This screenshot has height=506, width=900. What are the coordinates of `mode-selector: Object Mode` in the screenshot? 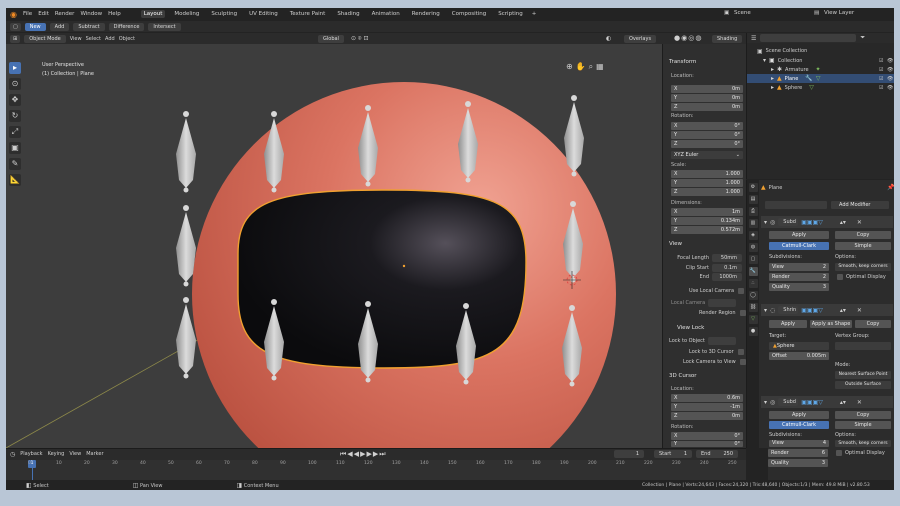 It's located at (45, 38).